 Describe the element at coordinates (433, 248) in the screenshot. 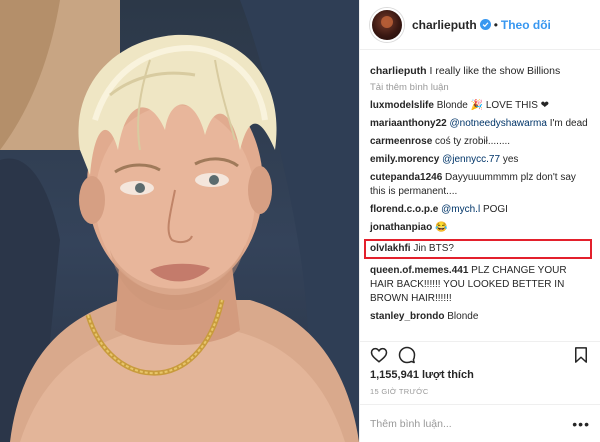

I see `comment-text: Jin BTS?` at that location.